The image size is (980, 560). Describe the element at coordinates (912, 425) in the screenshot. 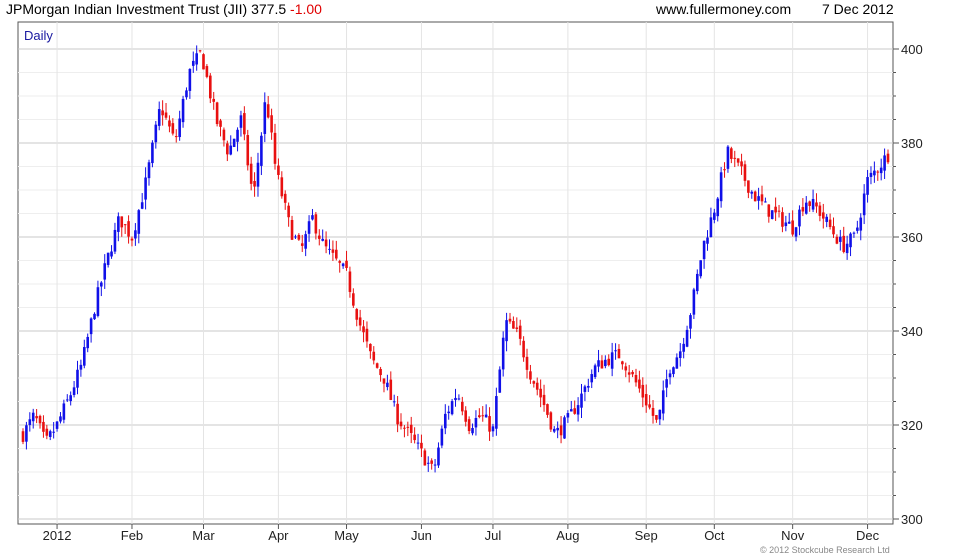

I see `y-tick-label: 320` at that location.